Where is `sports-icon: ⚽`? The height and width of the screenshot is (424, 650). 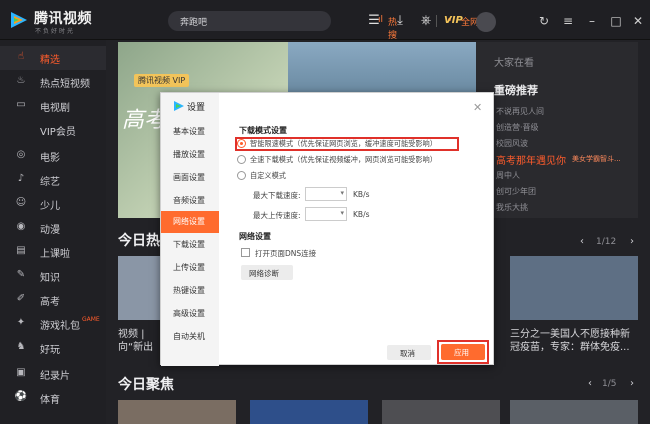
sports-icon: ⚽ is located at coordinates (21, 396).